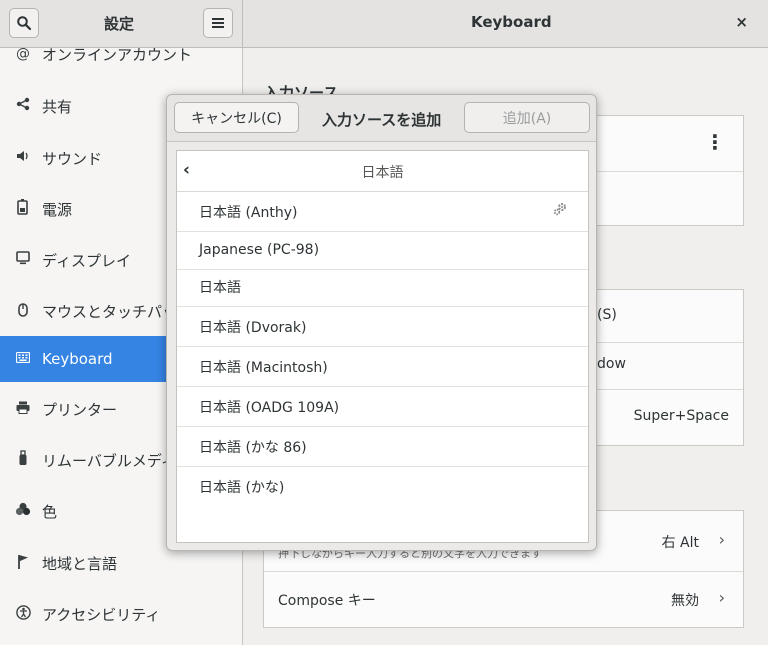 This screenshot has height=645, width=768. What do you see at coordinates (253, 447) in the screenshot?
I see `list-item-label: 日本語 (かな 86)` at bounding box center [253, 447].